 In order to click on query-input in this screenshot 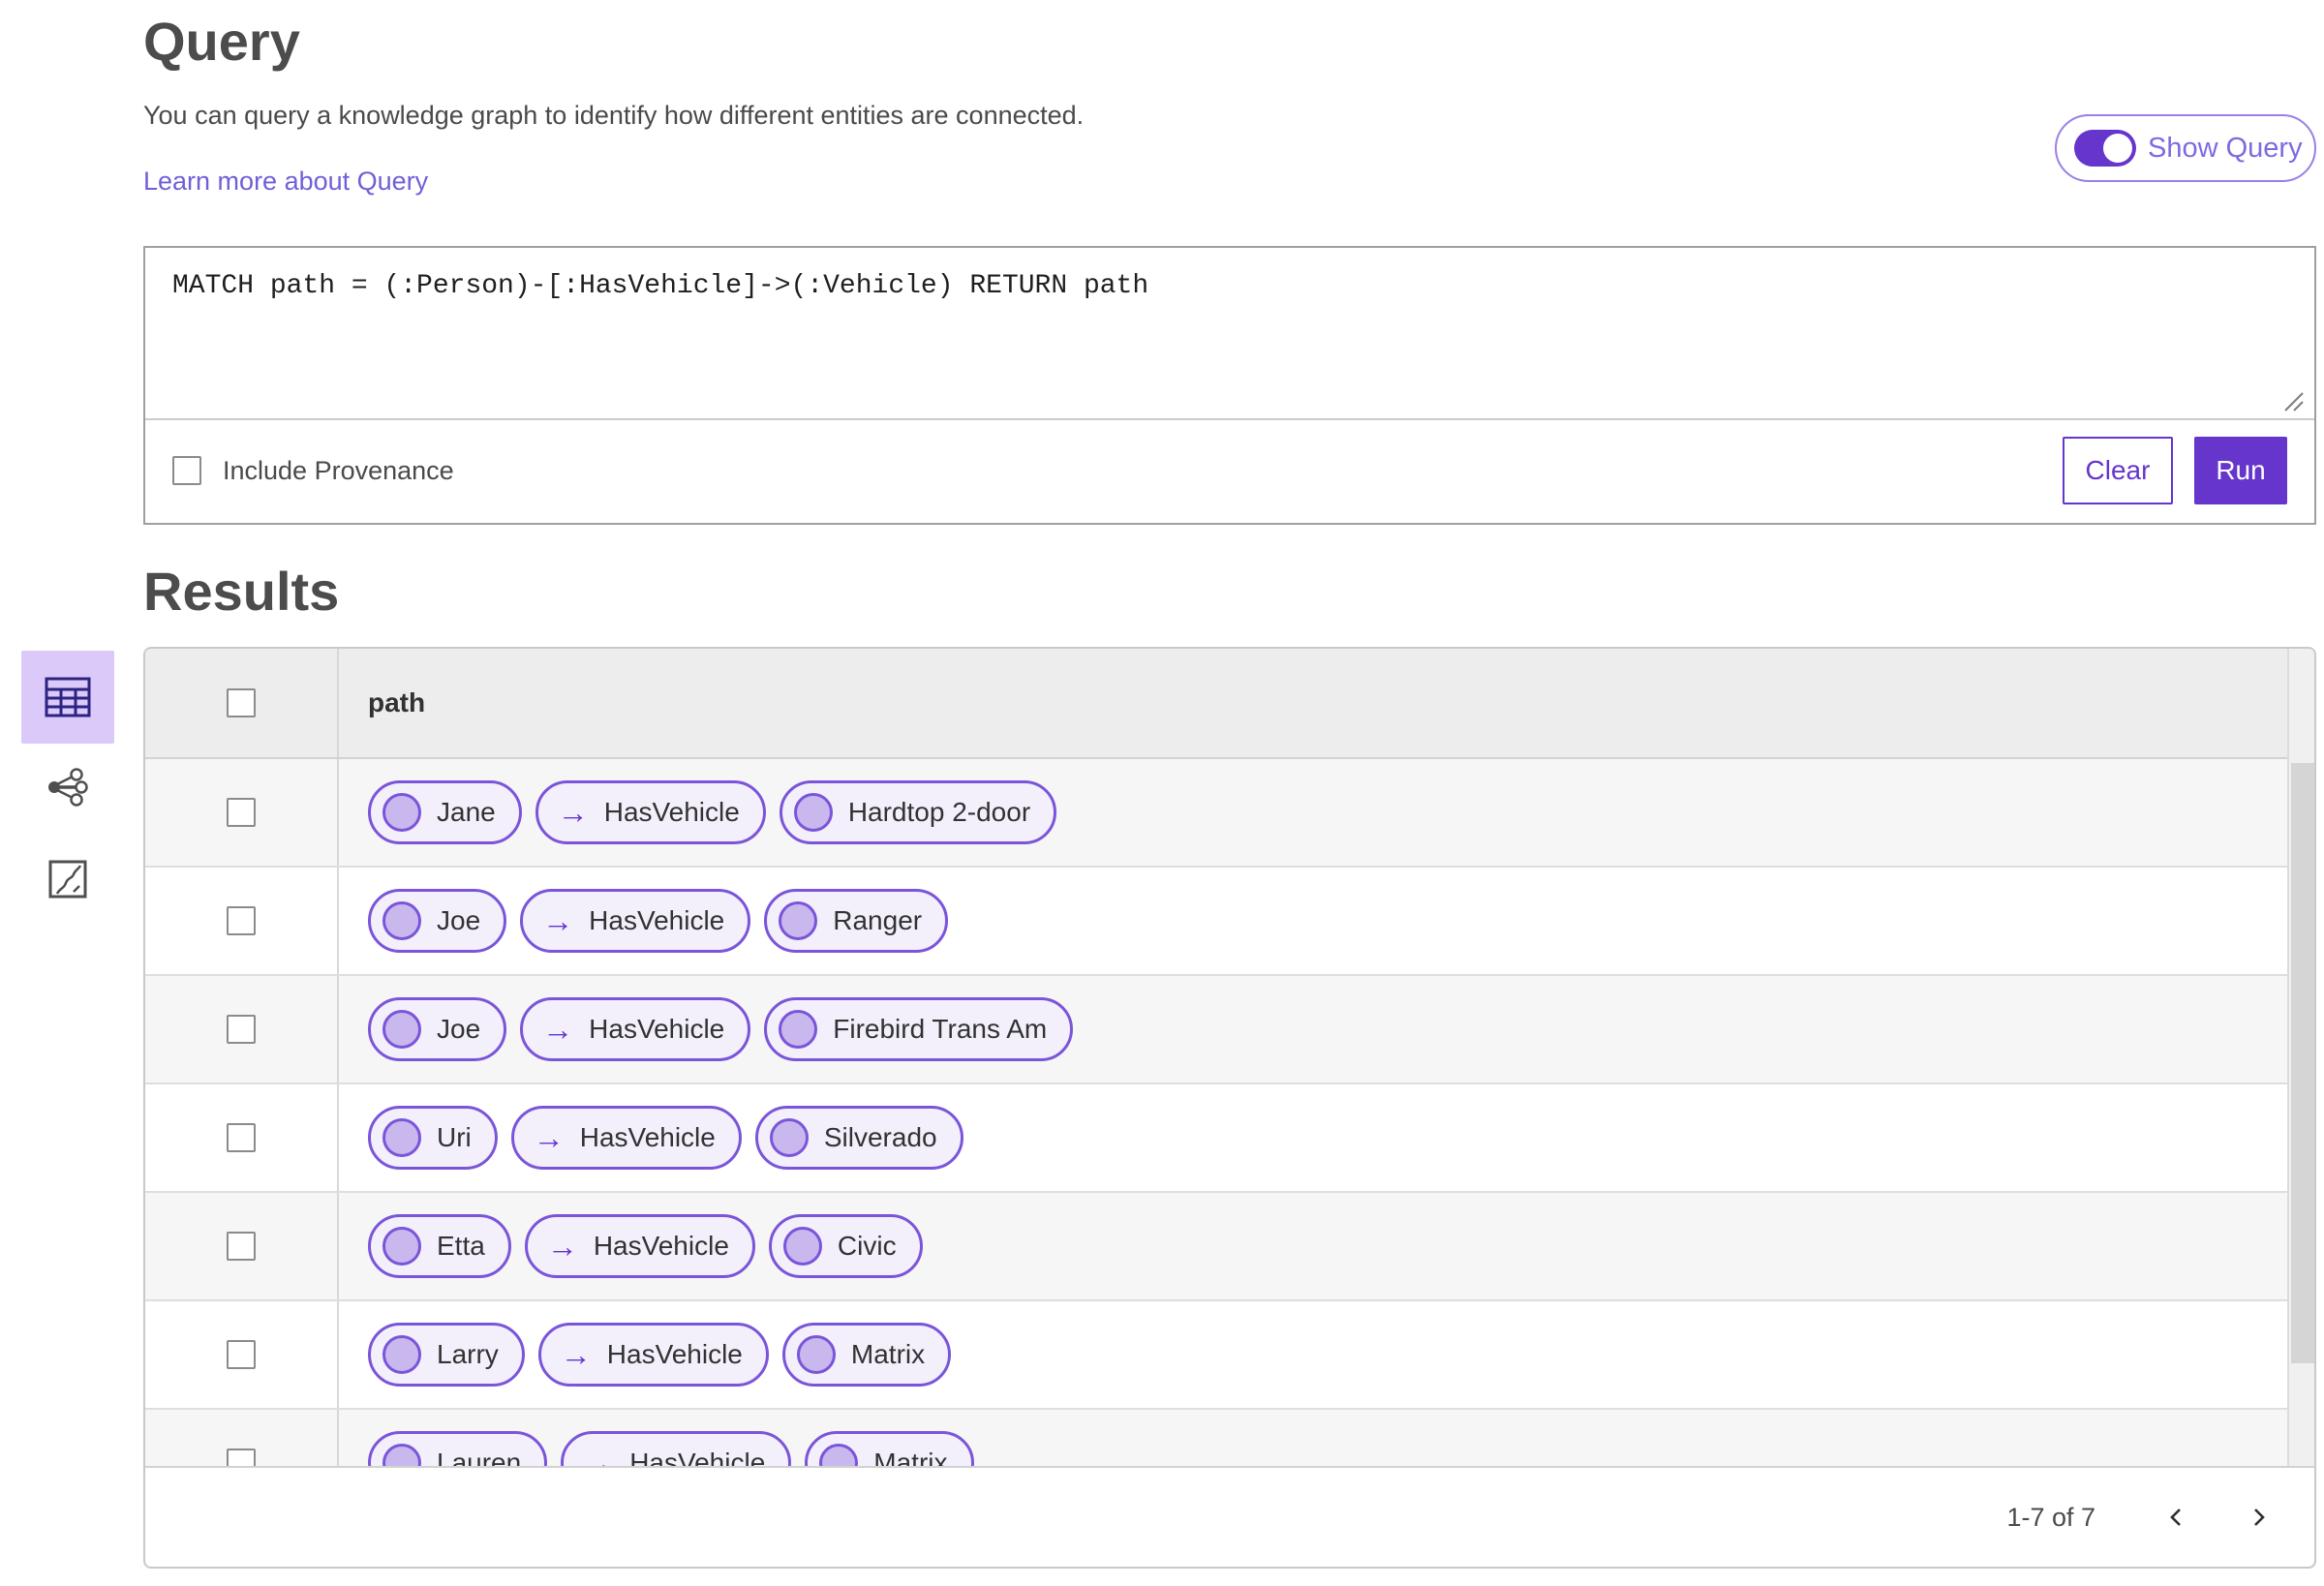, I will do `click(1230, 333)`.